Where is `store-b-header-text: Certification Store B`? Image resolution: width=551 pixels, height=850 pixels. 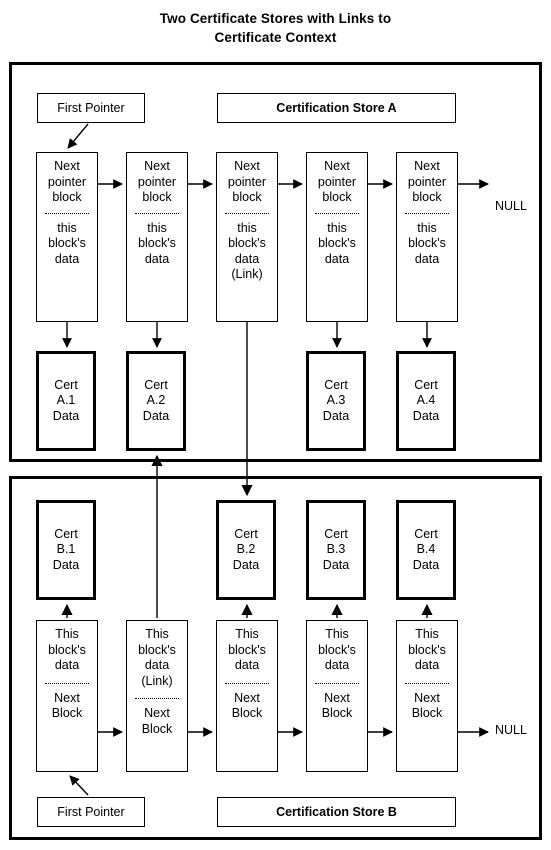
store-b-header-text: Certification Store B is located at coordinates (336, 812).